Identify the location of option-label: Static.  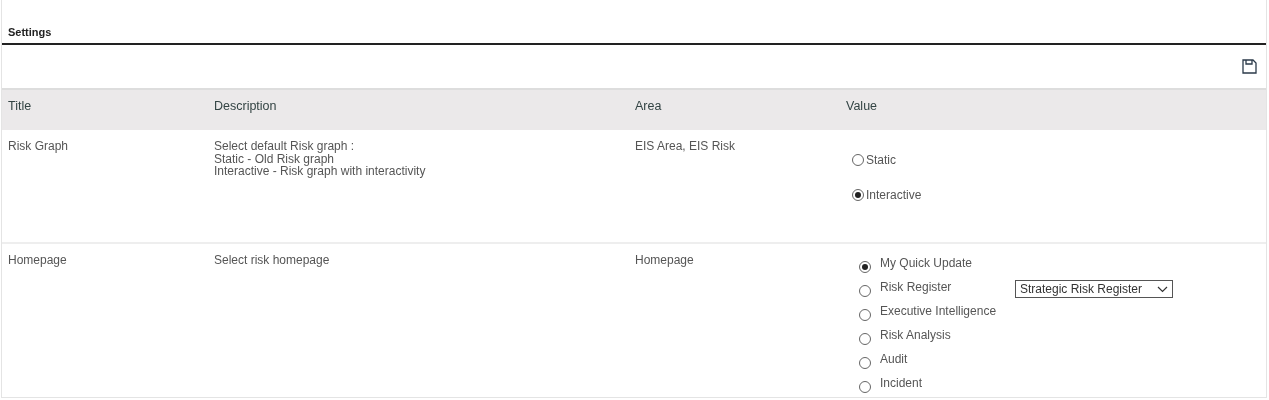
(881, 160).